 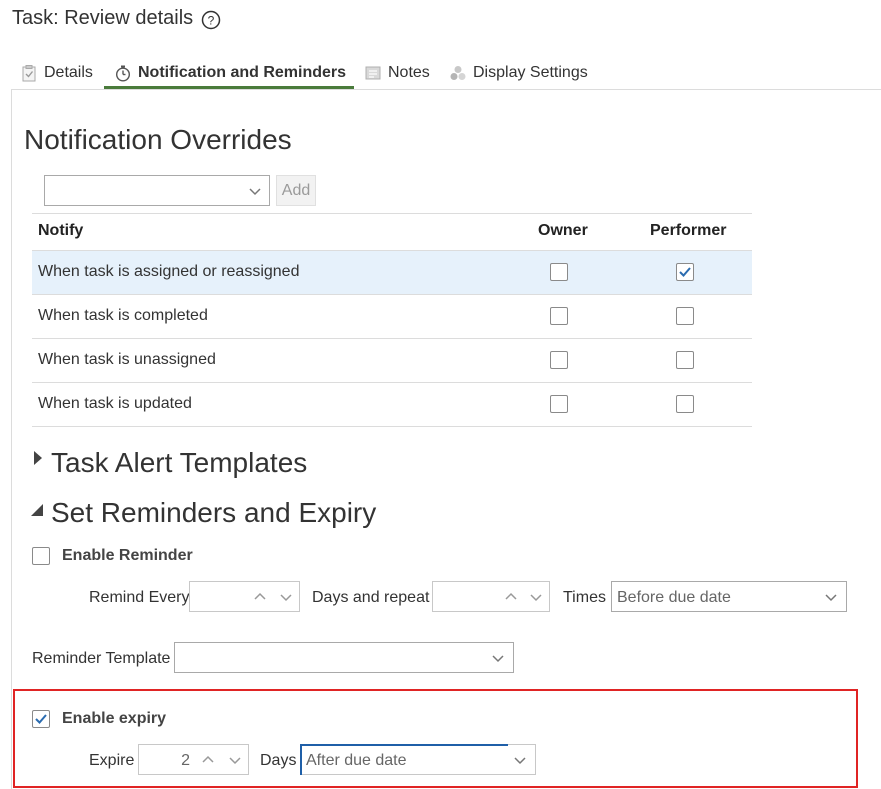 I want to click on enable-reminder-checkbox, so click(x=41, y=556).